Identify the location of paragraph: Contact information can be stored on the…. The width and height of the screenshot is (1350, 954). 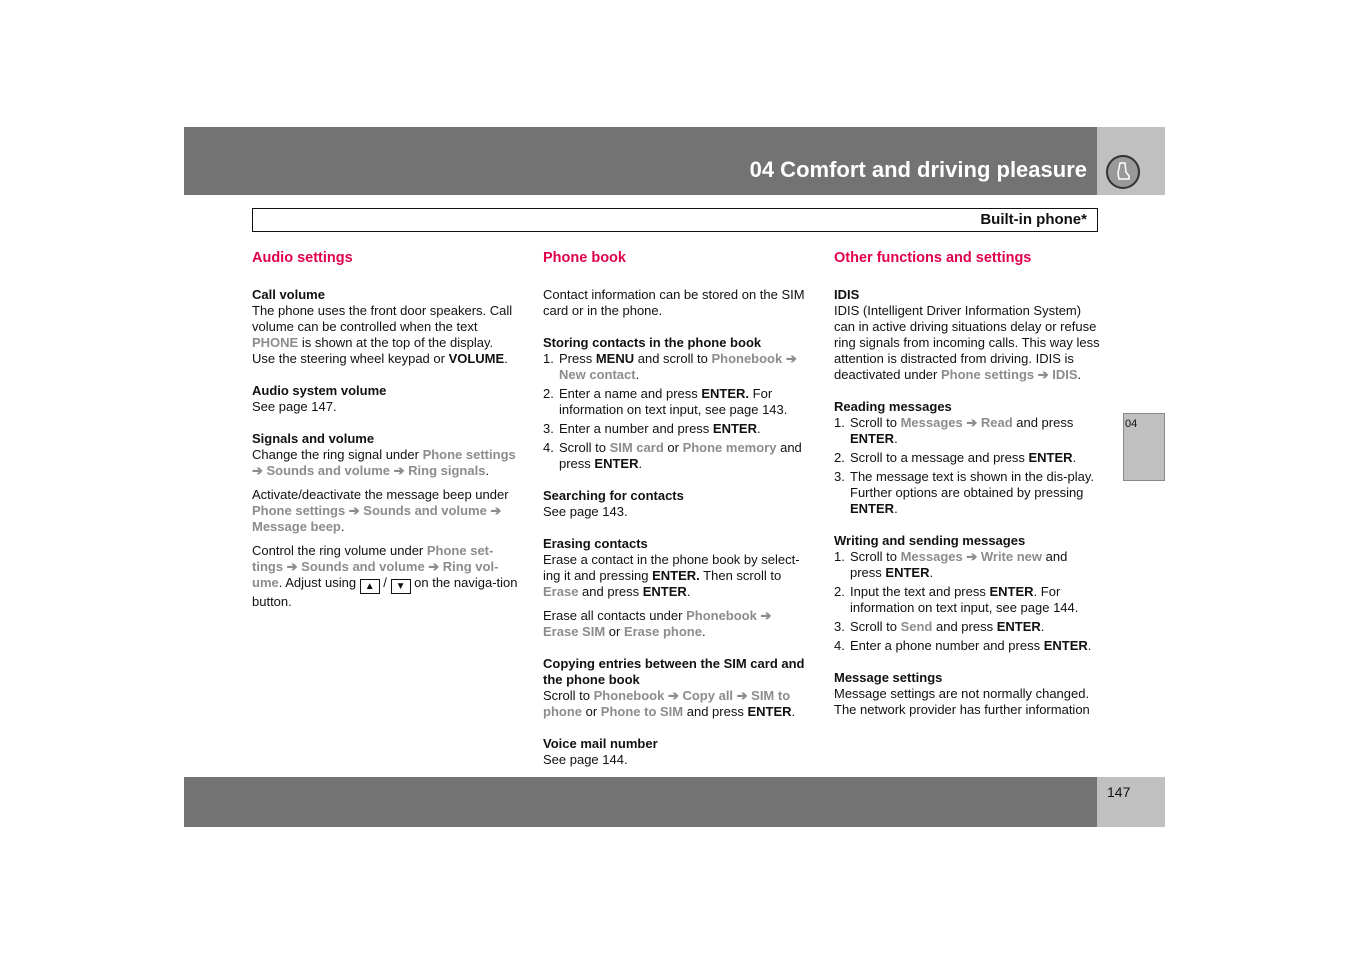
(676, 303).